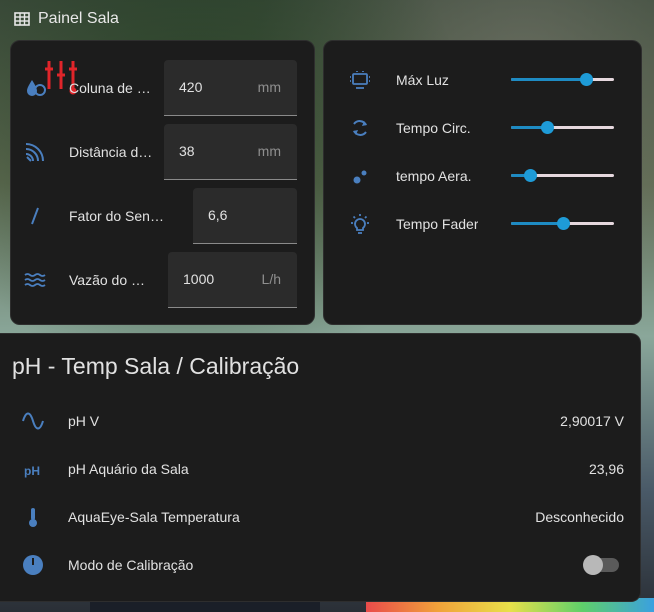 The image size is (654, 612). I want to click on circ-time-slider, so click(562, 127).